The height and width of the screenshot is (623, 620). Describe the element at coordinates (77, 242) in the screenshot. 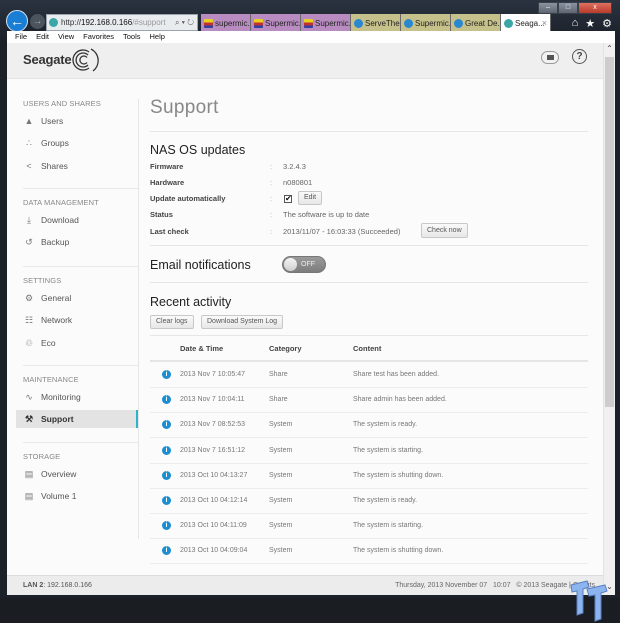

I see `sidebar-item-backup: ↺ Backup` at that location.